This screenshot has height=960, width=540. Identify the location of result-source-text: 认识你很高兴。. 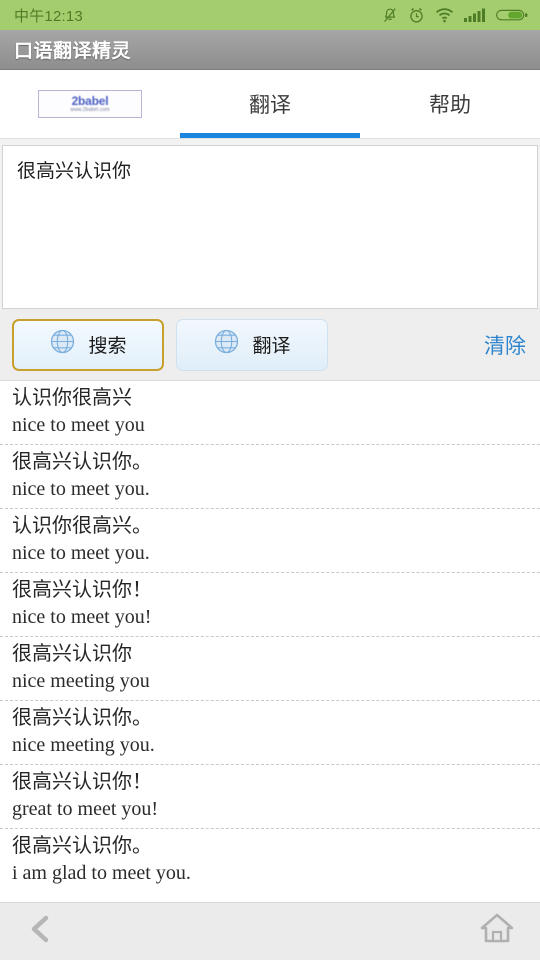
(82, 526).